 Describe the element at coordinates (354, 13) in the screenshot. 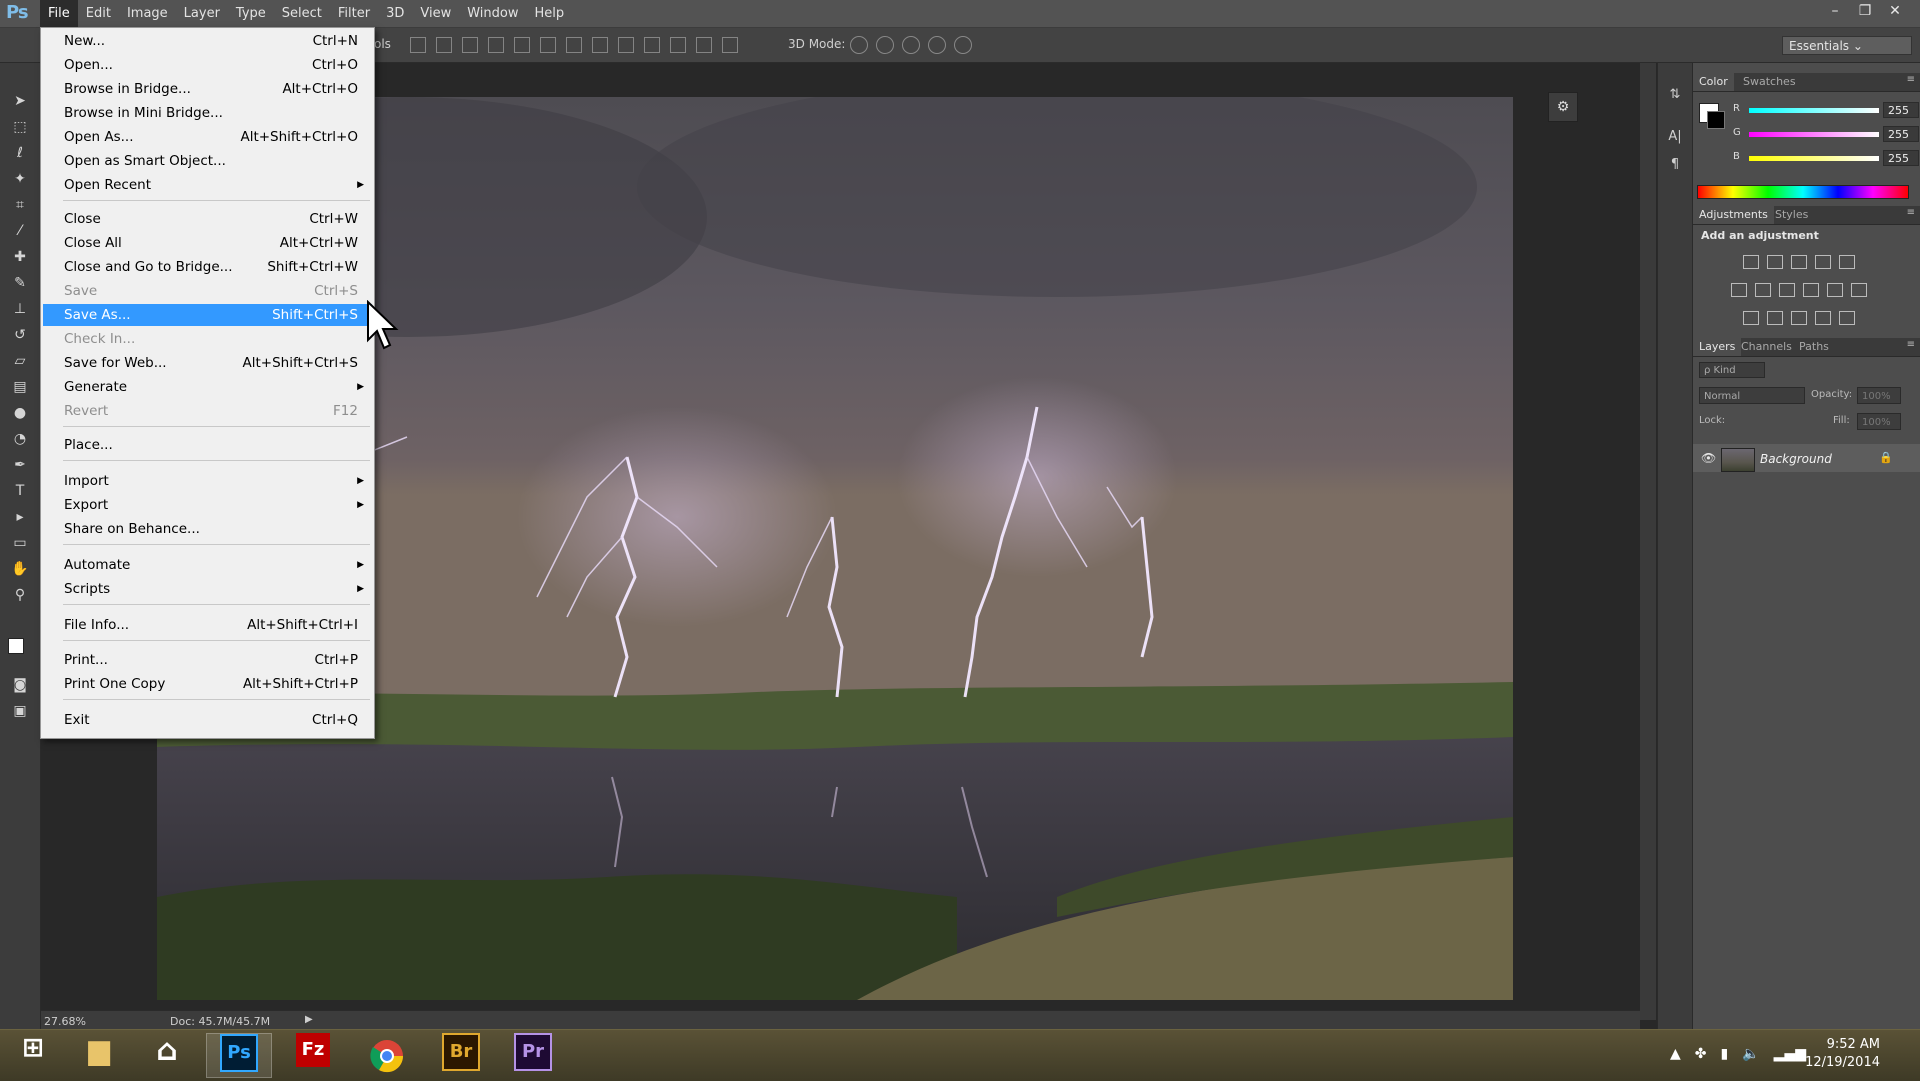

I see `menu-filter: Filter` at that location.